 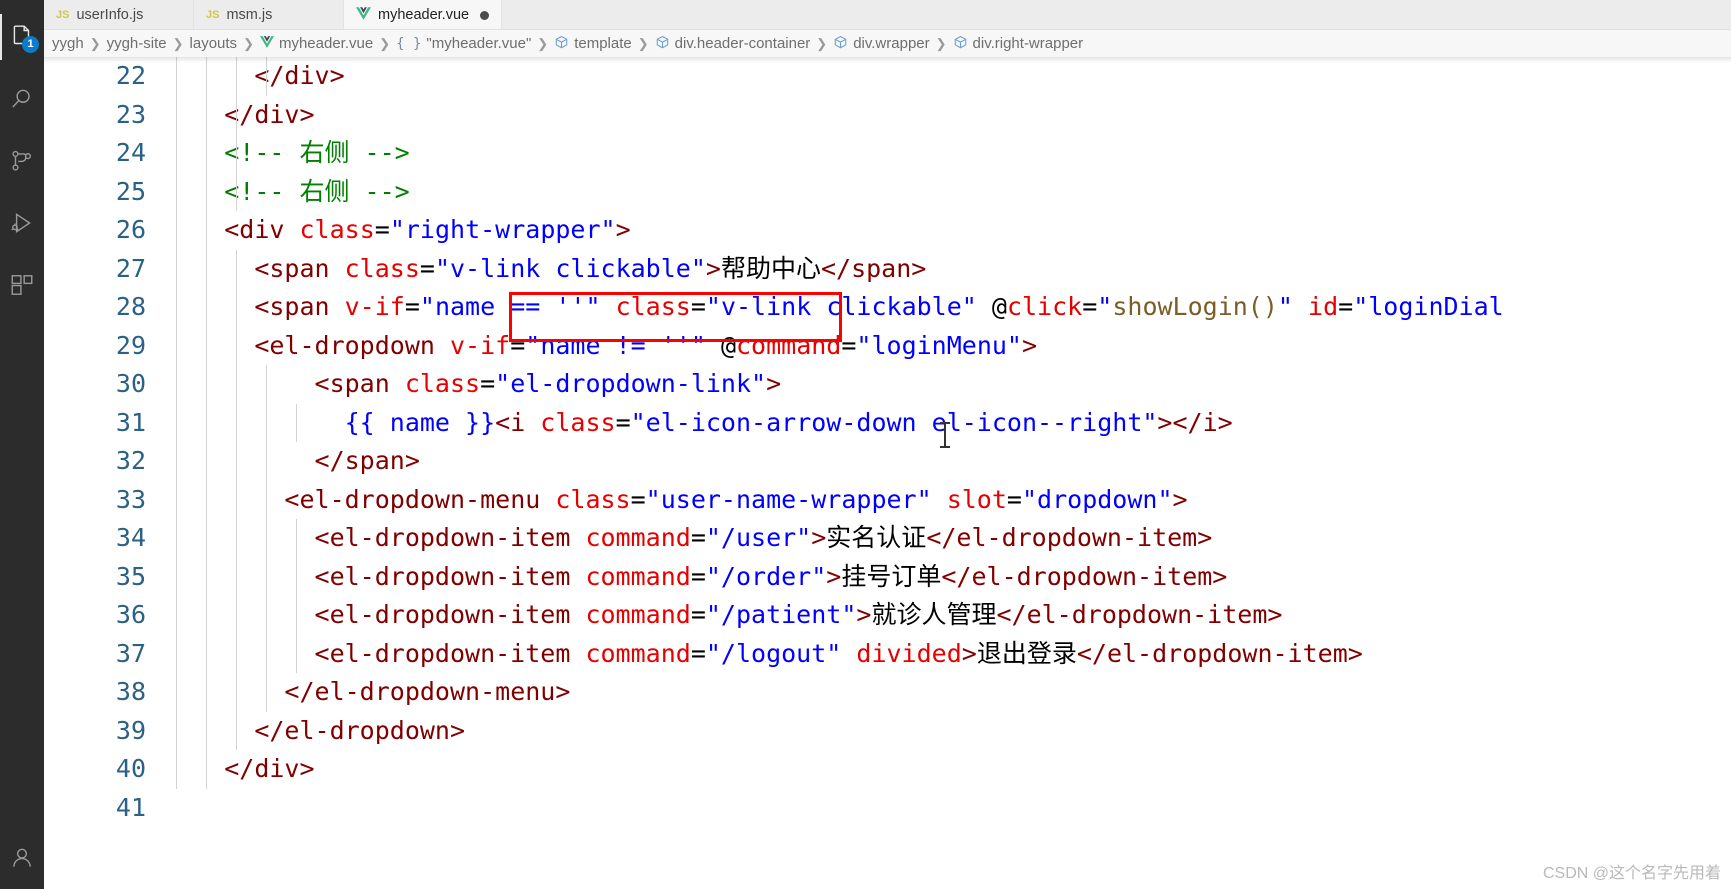 What do you see at coordinates (344, 345) in the screenshot?
I see `code-token: <el-dropdown` at bounding box center [344, 345].